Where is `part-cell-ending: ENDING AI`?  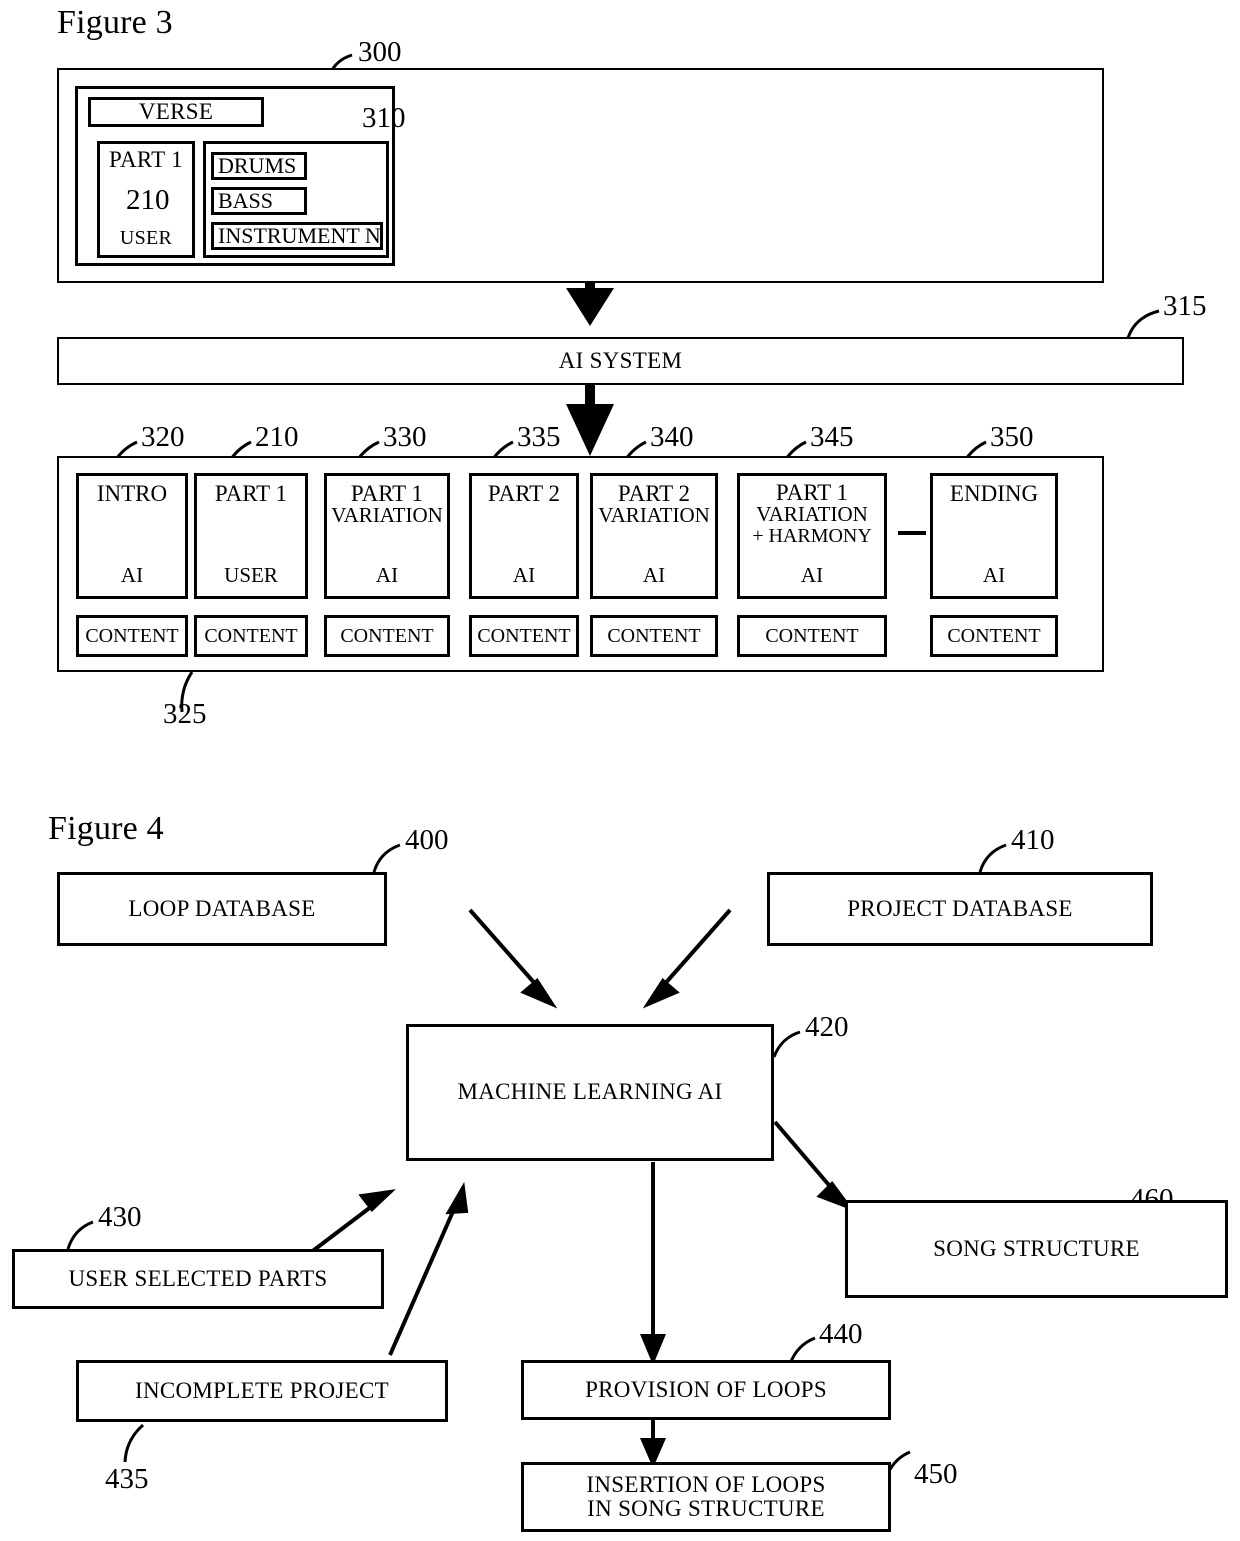 part-cell-ending: ENDING AI is located at coordinates (994, 536).